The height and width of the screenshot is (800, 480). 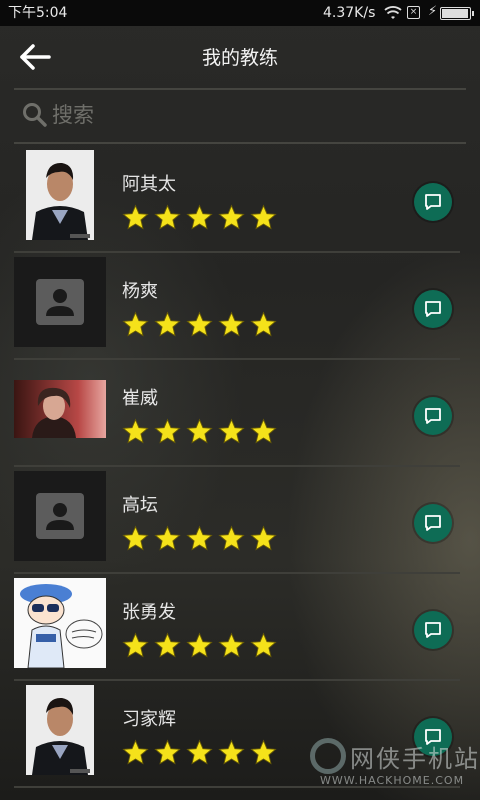 What do you see at coordinates (457, 13) in the screenshot?
I see `battery-icon` at bounding box center [457, 13].